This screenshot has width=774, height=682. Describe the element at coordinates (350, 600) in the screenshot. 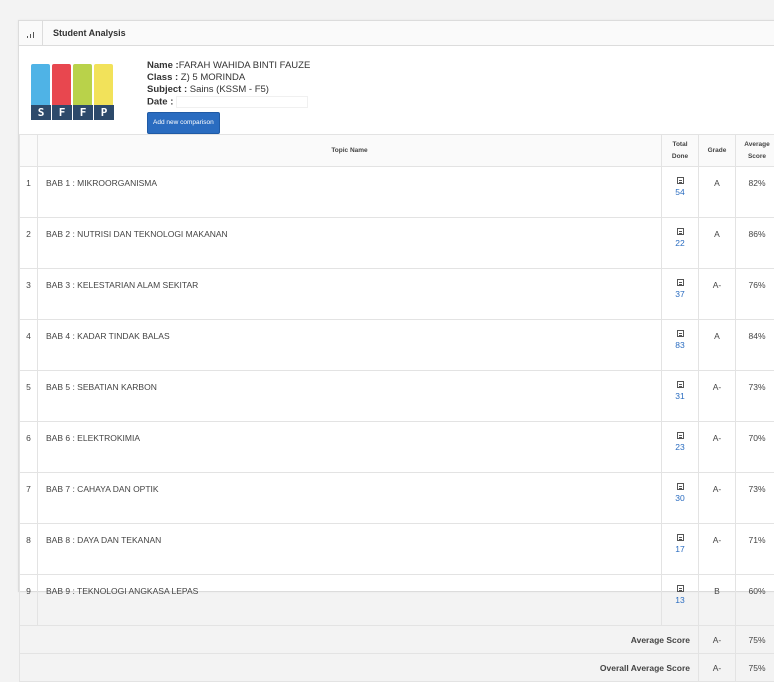

I see `topic-name: BAB 9 : TEKNOLOGI ANGKASA LEPAS` at that location.